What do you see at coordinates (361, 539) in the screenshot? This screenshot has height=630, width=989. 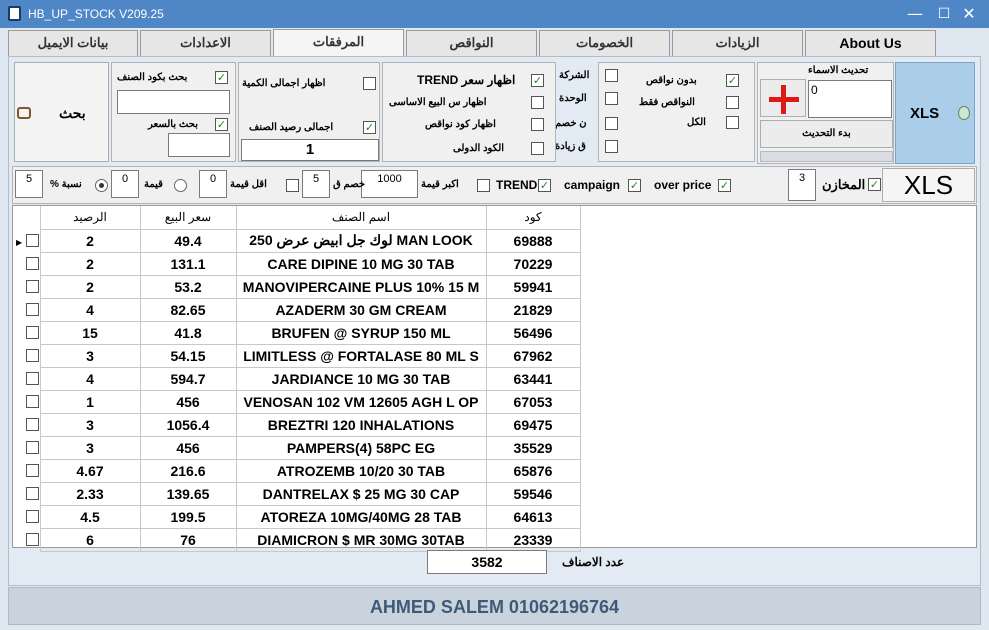 I see `cell-name: DIAMICRON $ MR 30MG 30TAB` at bounding box center [361, 539].